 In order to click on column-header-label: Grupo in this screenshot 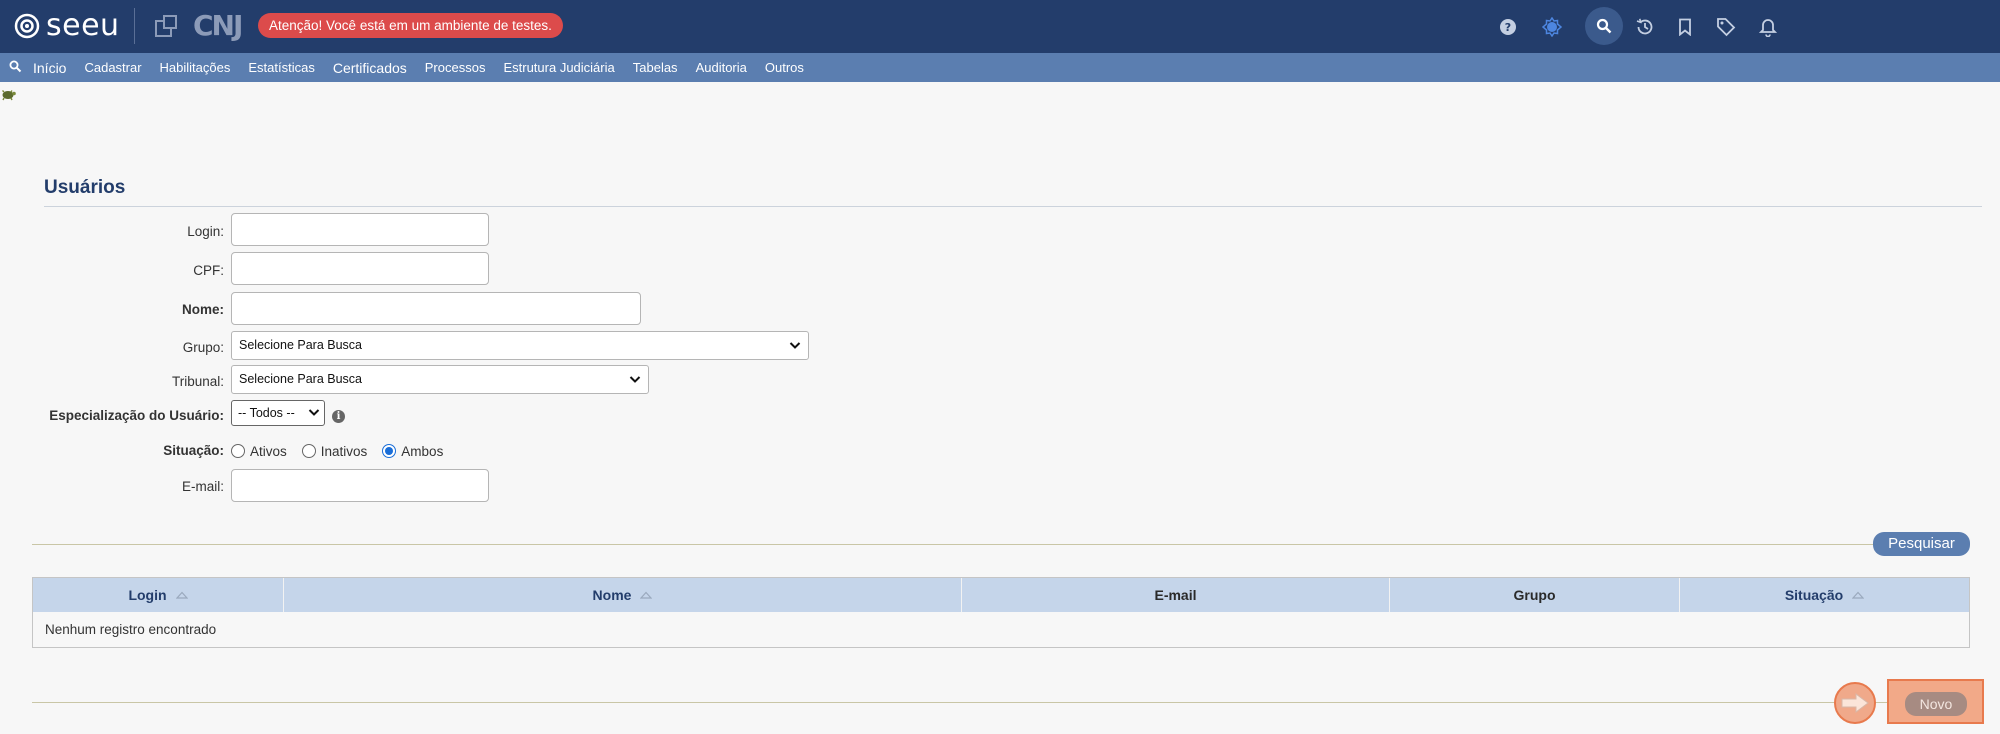, I will do `click(1534, 595)`.